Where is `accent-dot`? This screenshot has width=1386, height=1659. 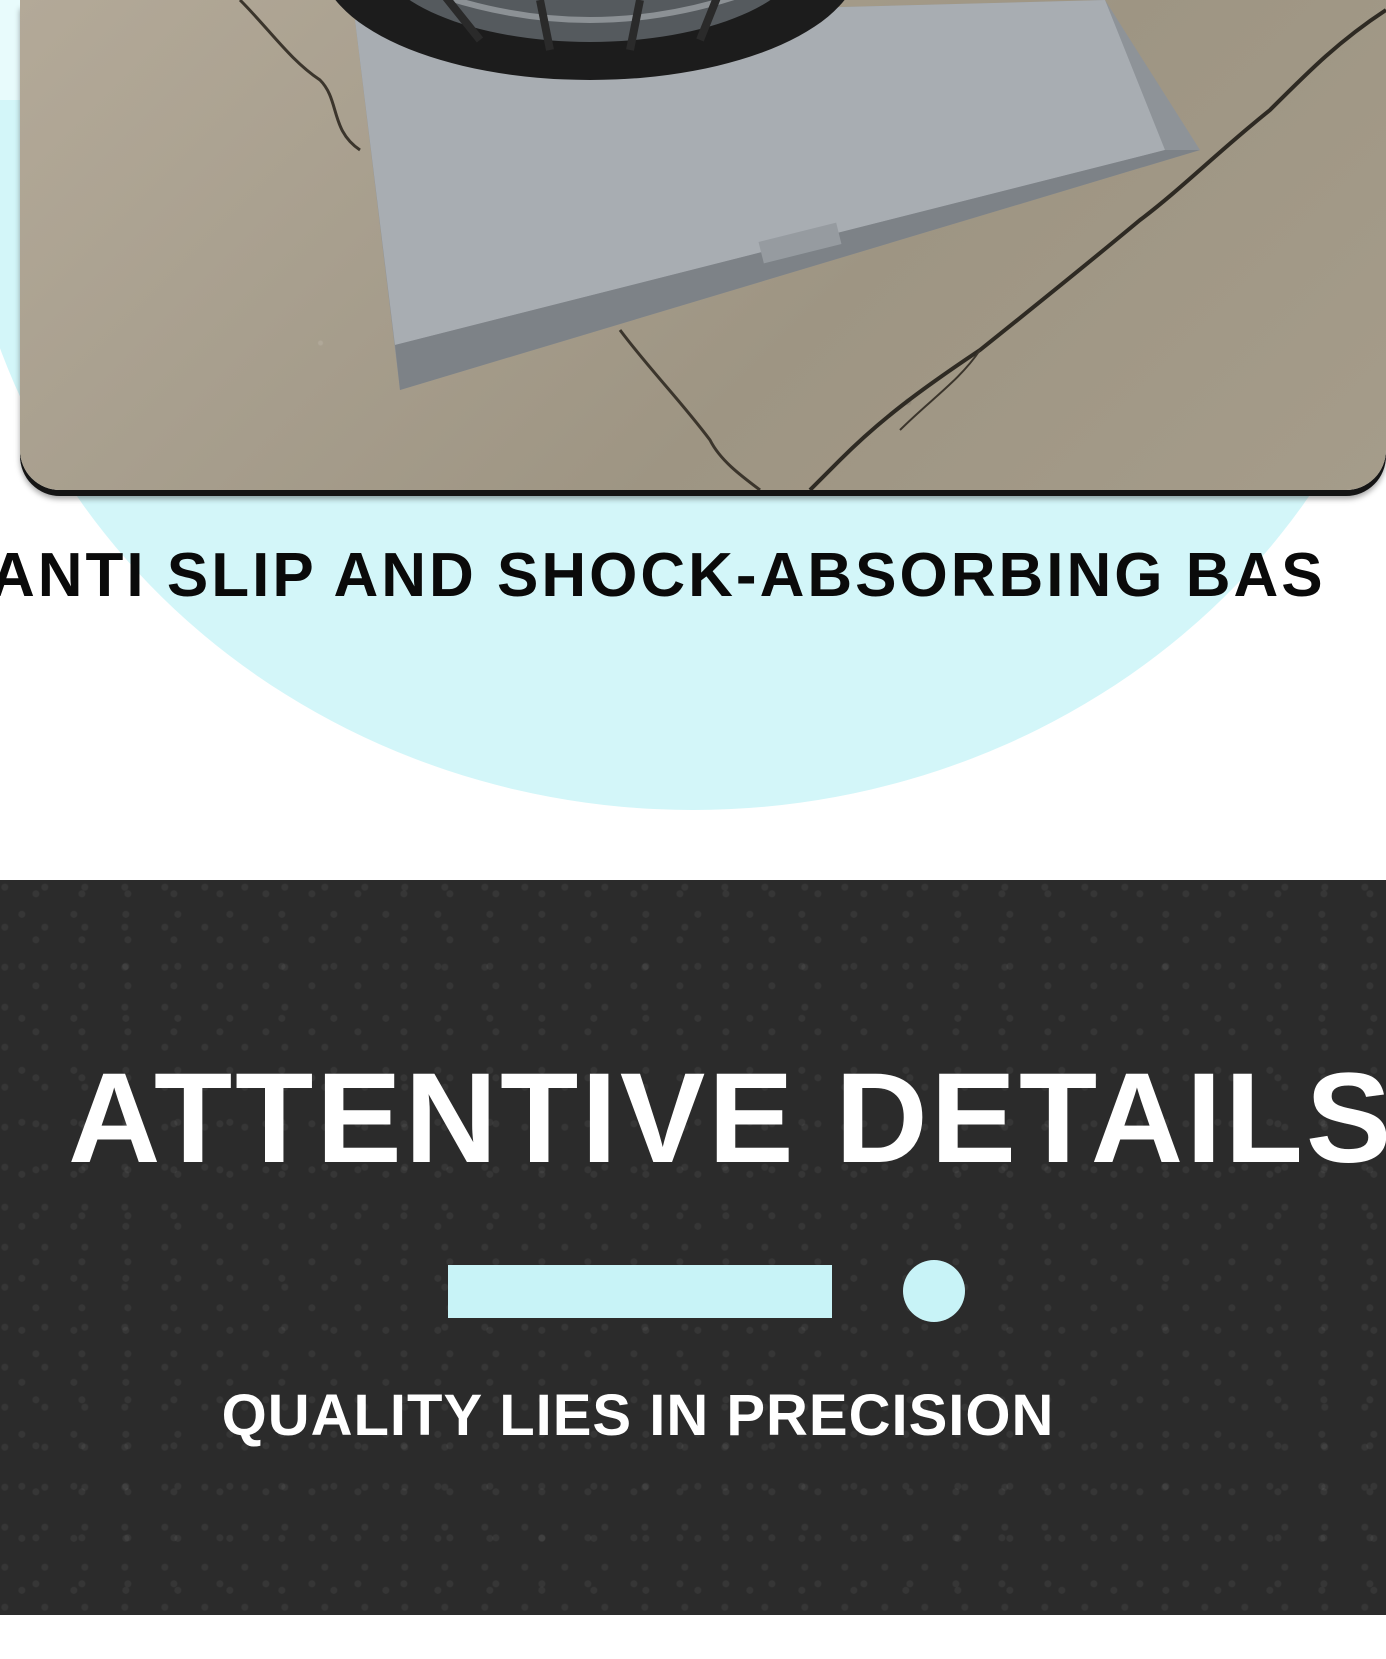 accent-dot is located at coordinates (934, 1291).